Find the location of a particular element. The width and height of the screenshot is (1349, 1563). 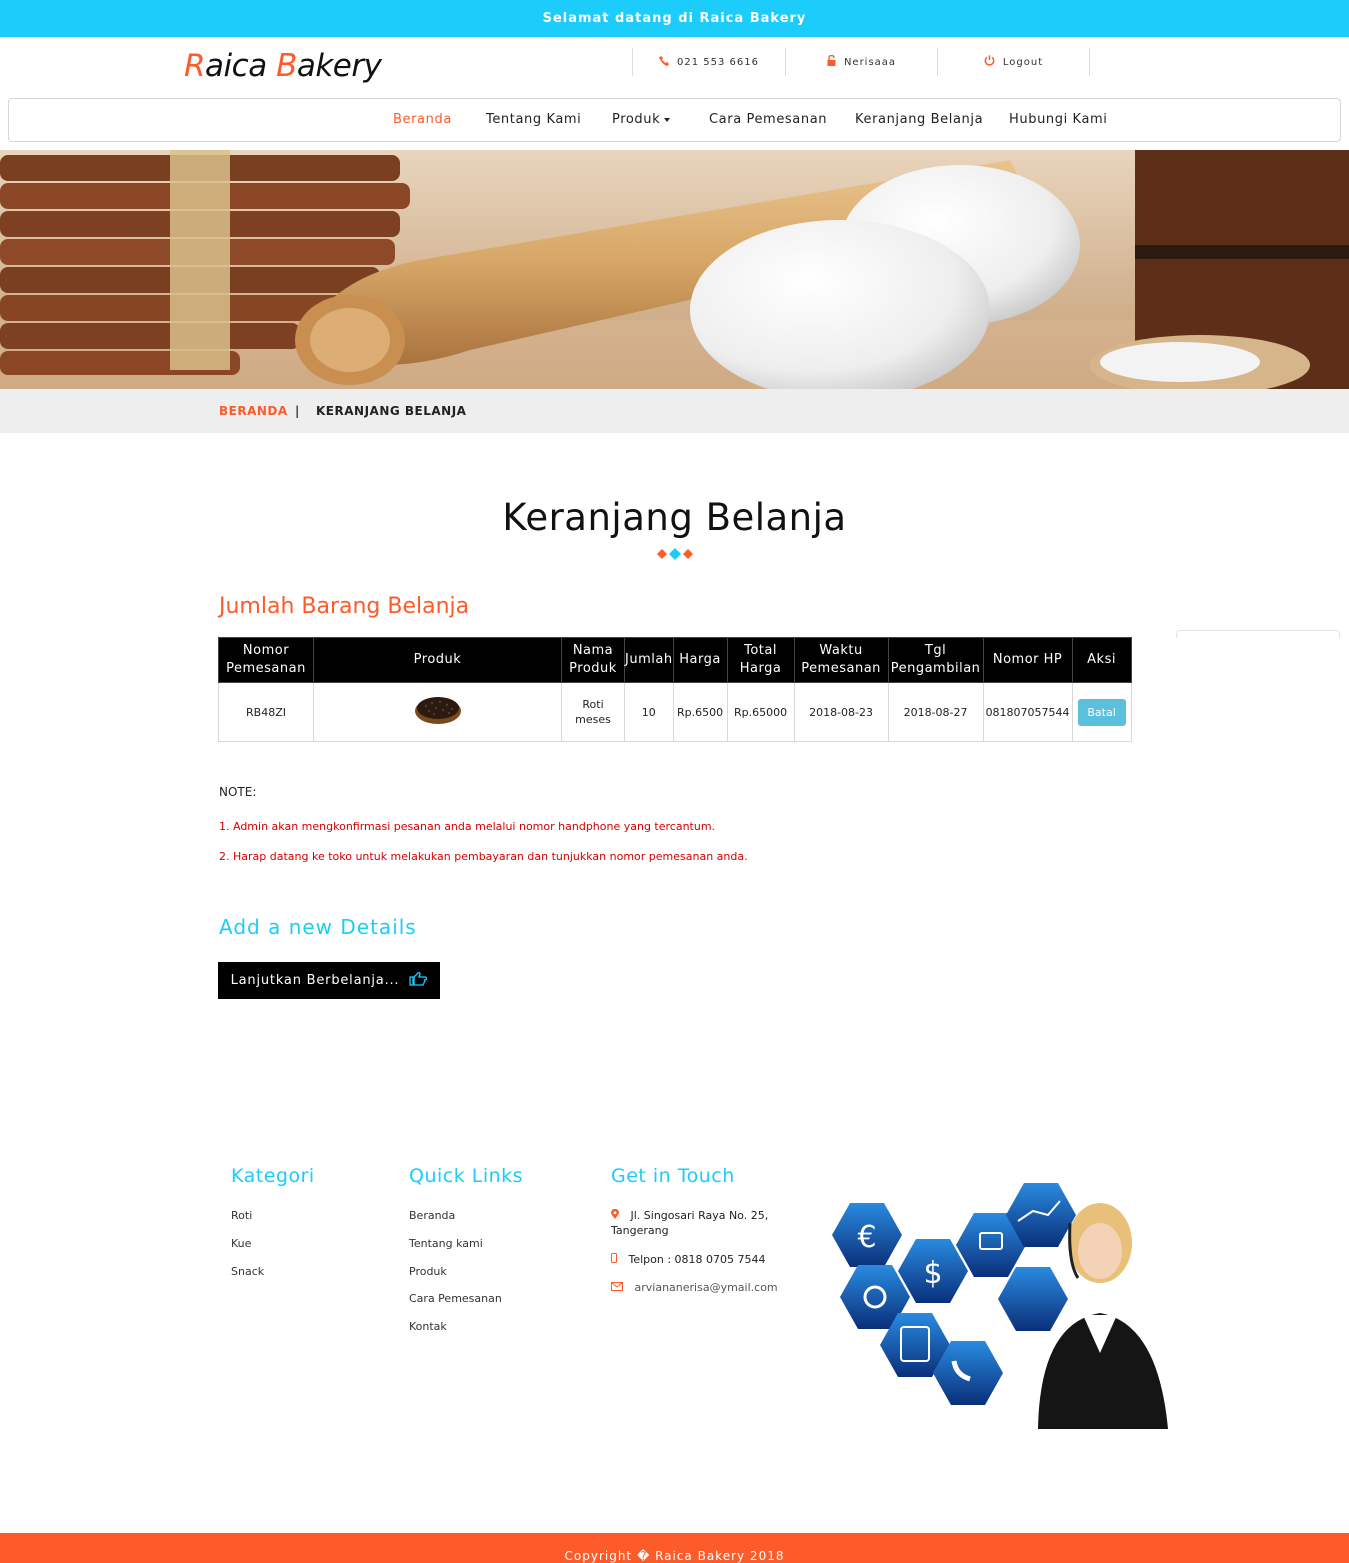

header-phone: 021 553 6616 is located at coordinates (708, 62).